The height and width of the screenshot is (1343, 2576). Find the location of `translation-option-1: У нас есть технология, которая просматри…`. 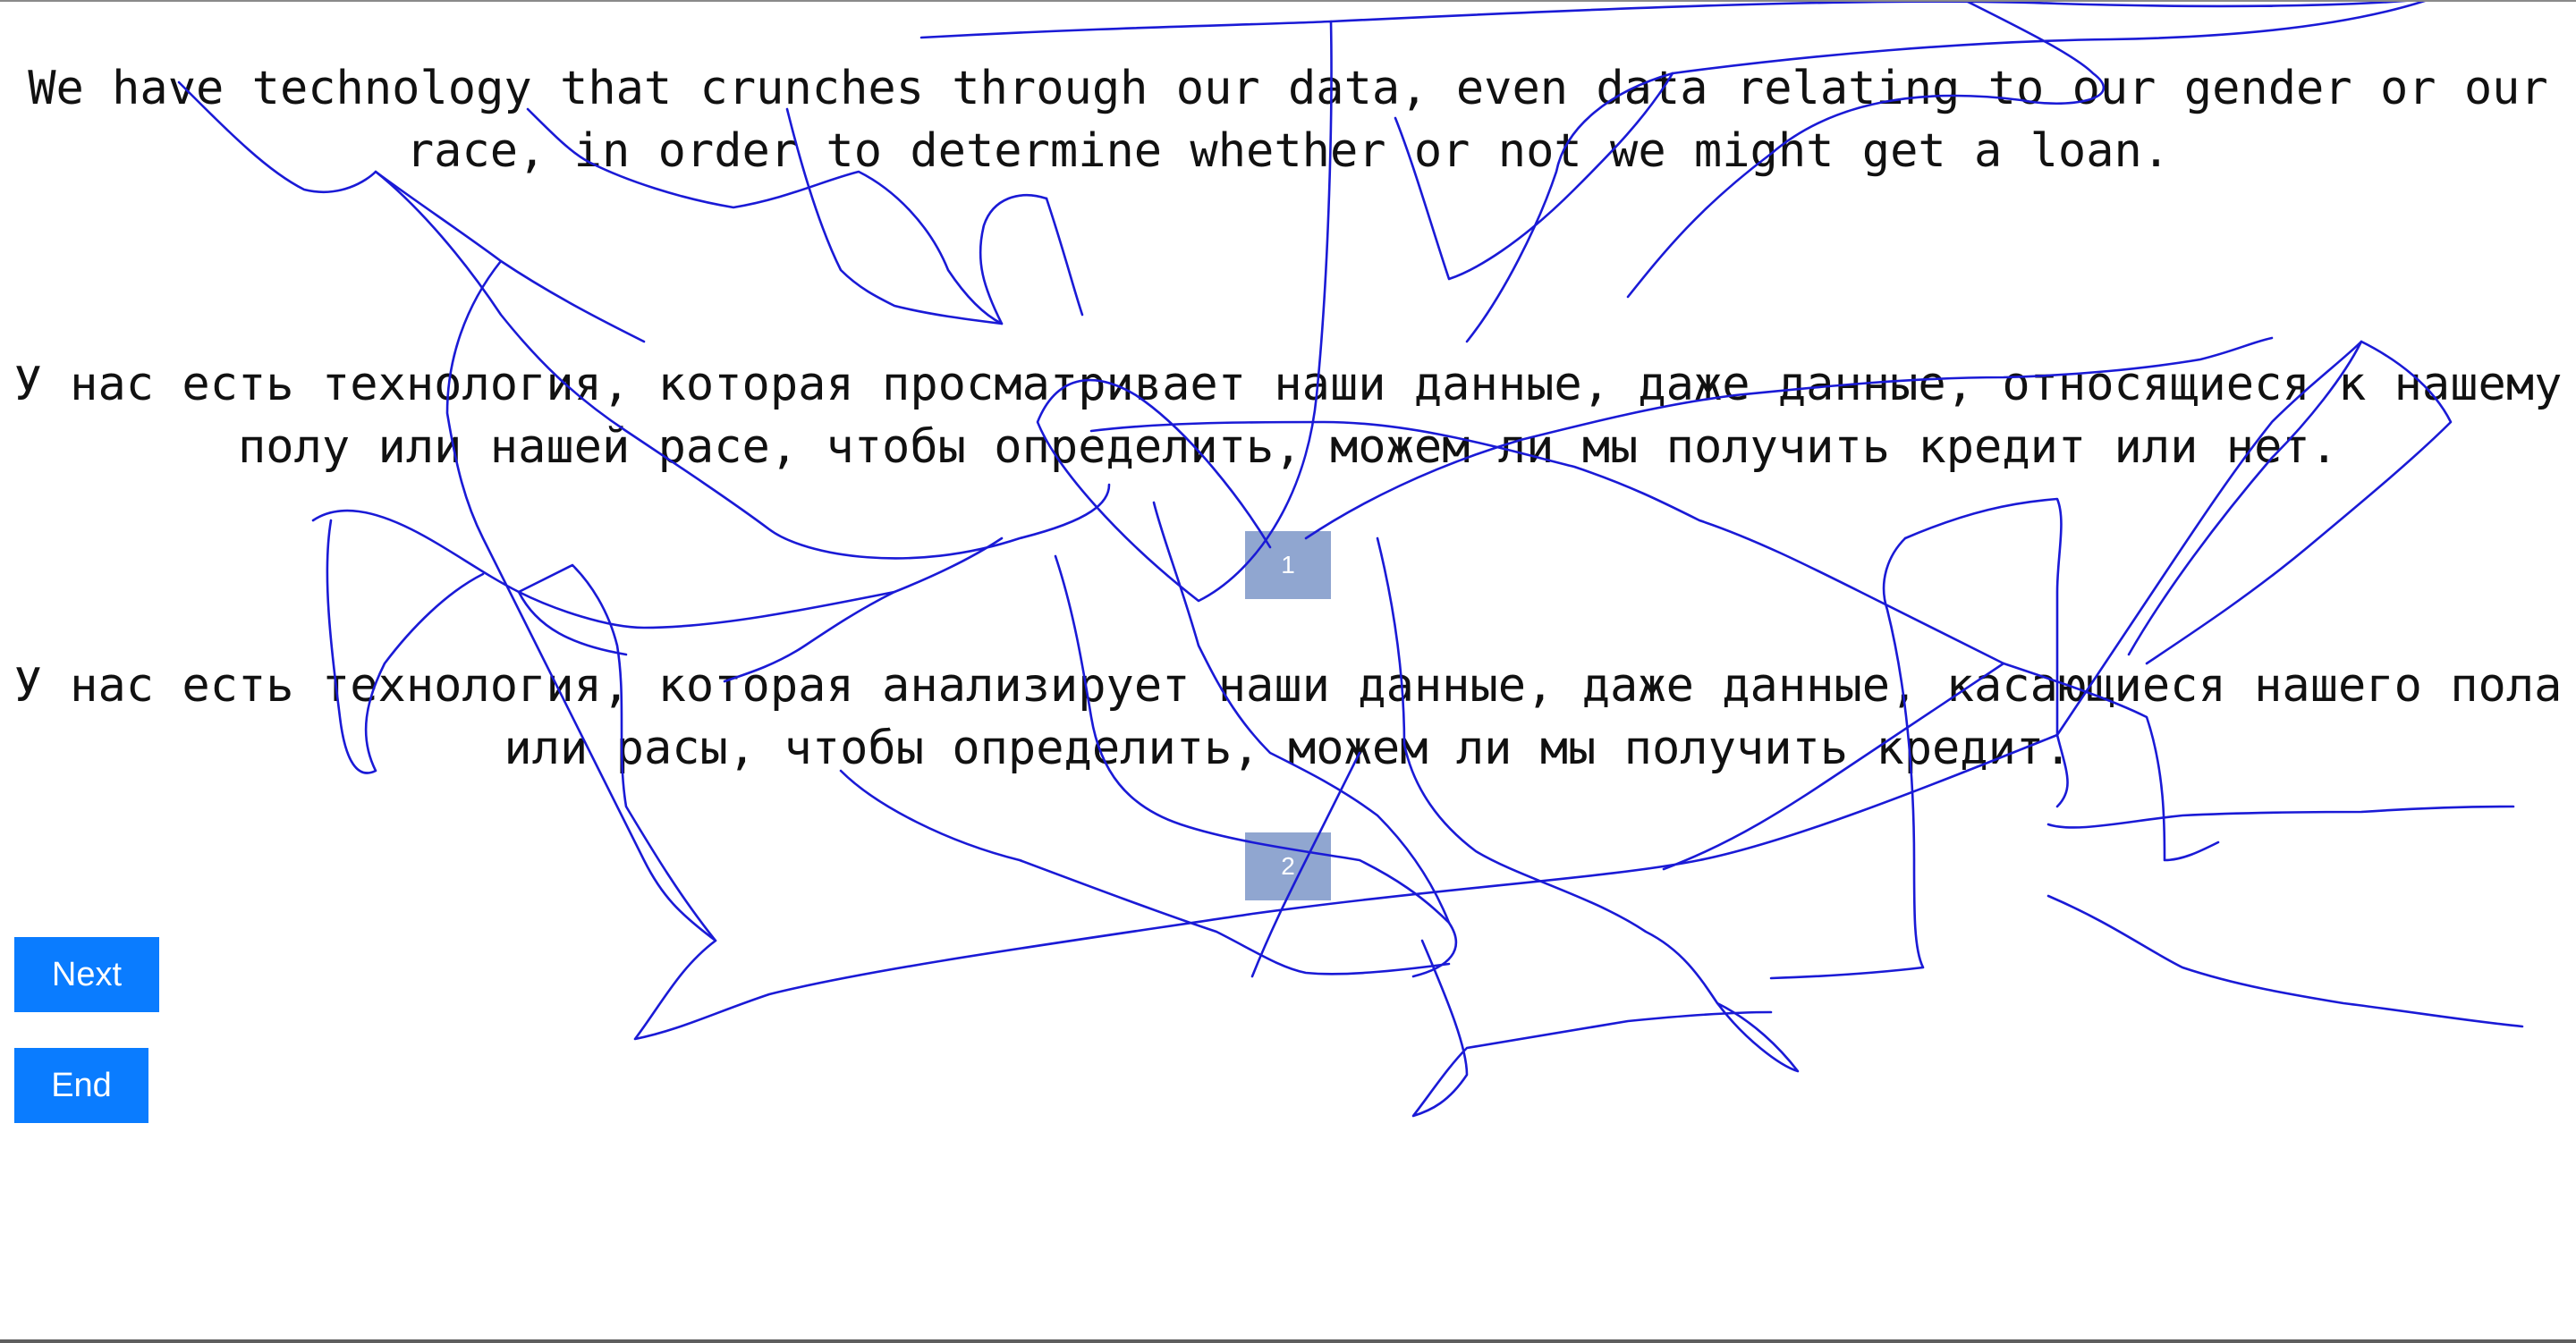

translation-option-1: У нас есть технология, которая просматри… is located at coordinates (1288, 416).